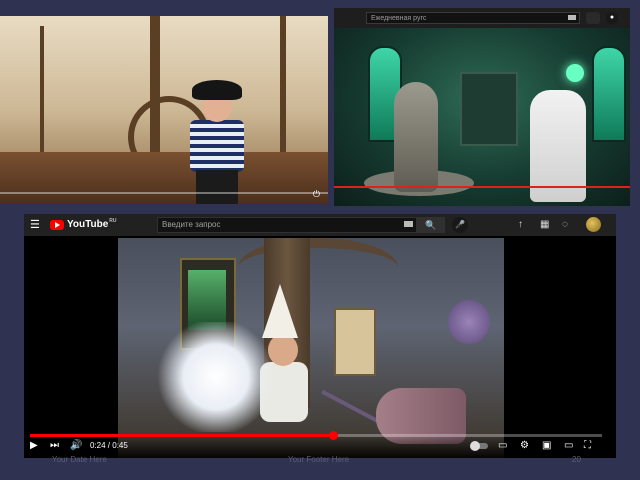  I want to click on settings-icon: ⚙, so click(524, 446).